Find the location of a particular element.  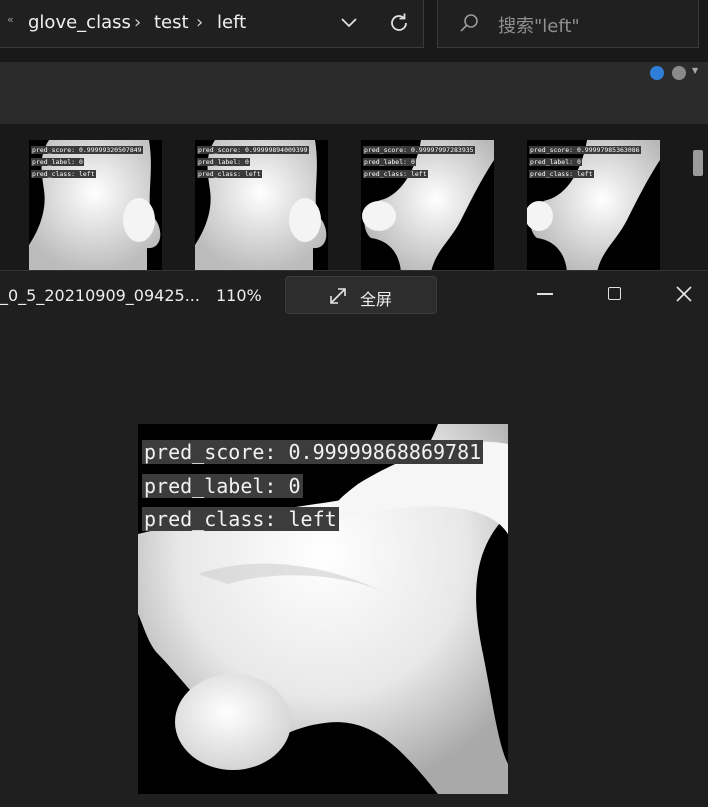

maximize-icon is located at coordinates (614, 293).